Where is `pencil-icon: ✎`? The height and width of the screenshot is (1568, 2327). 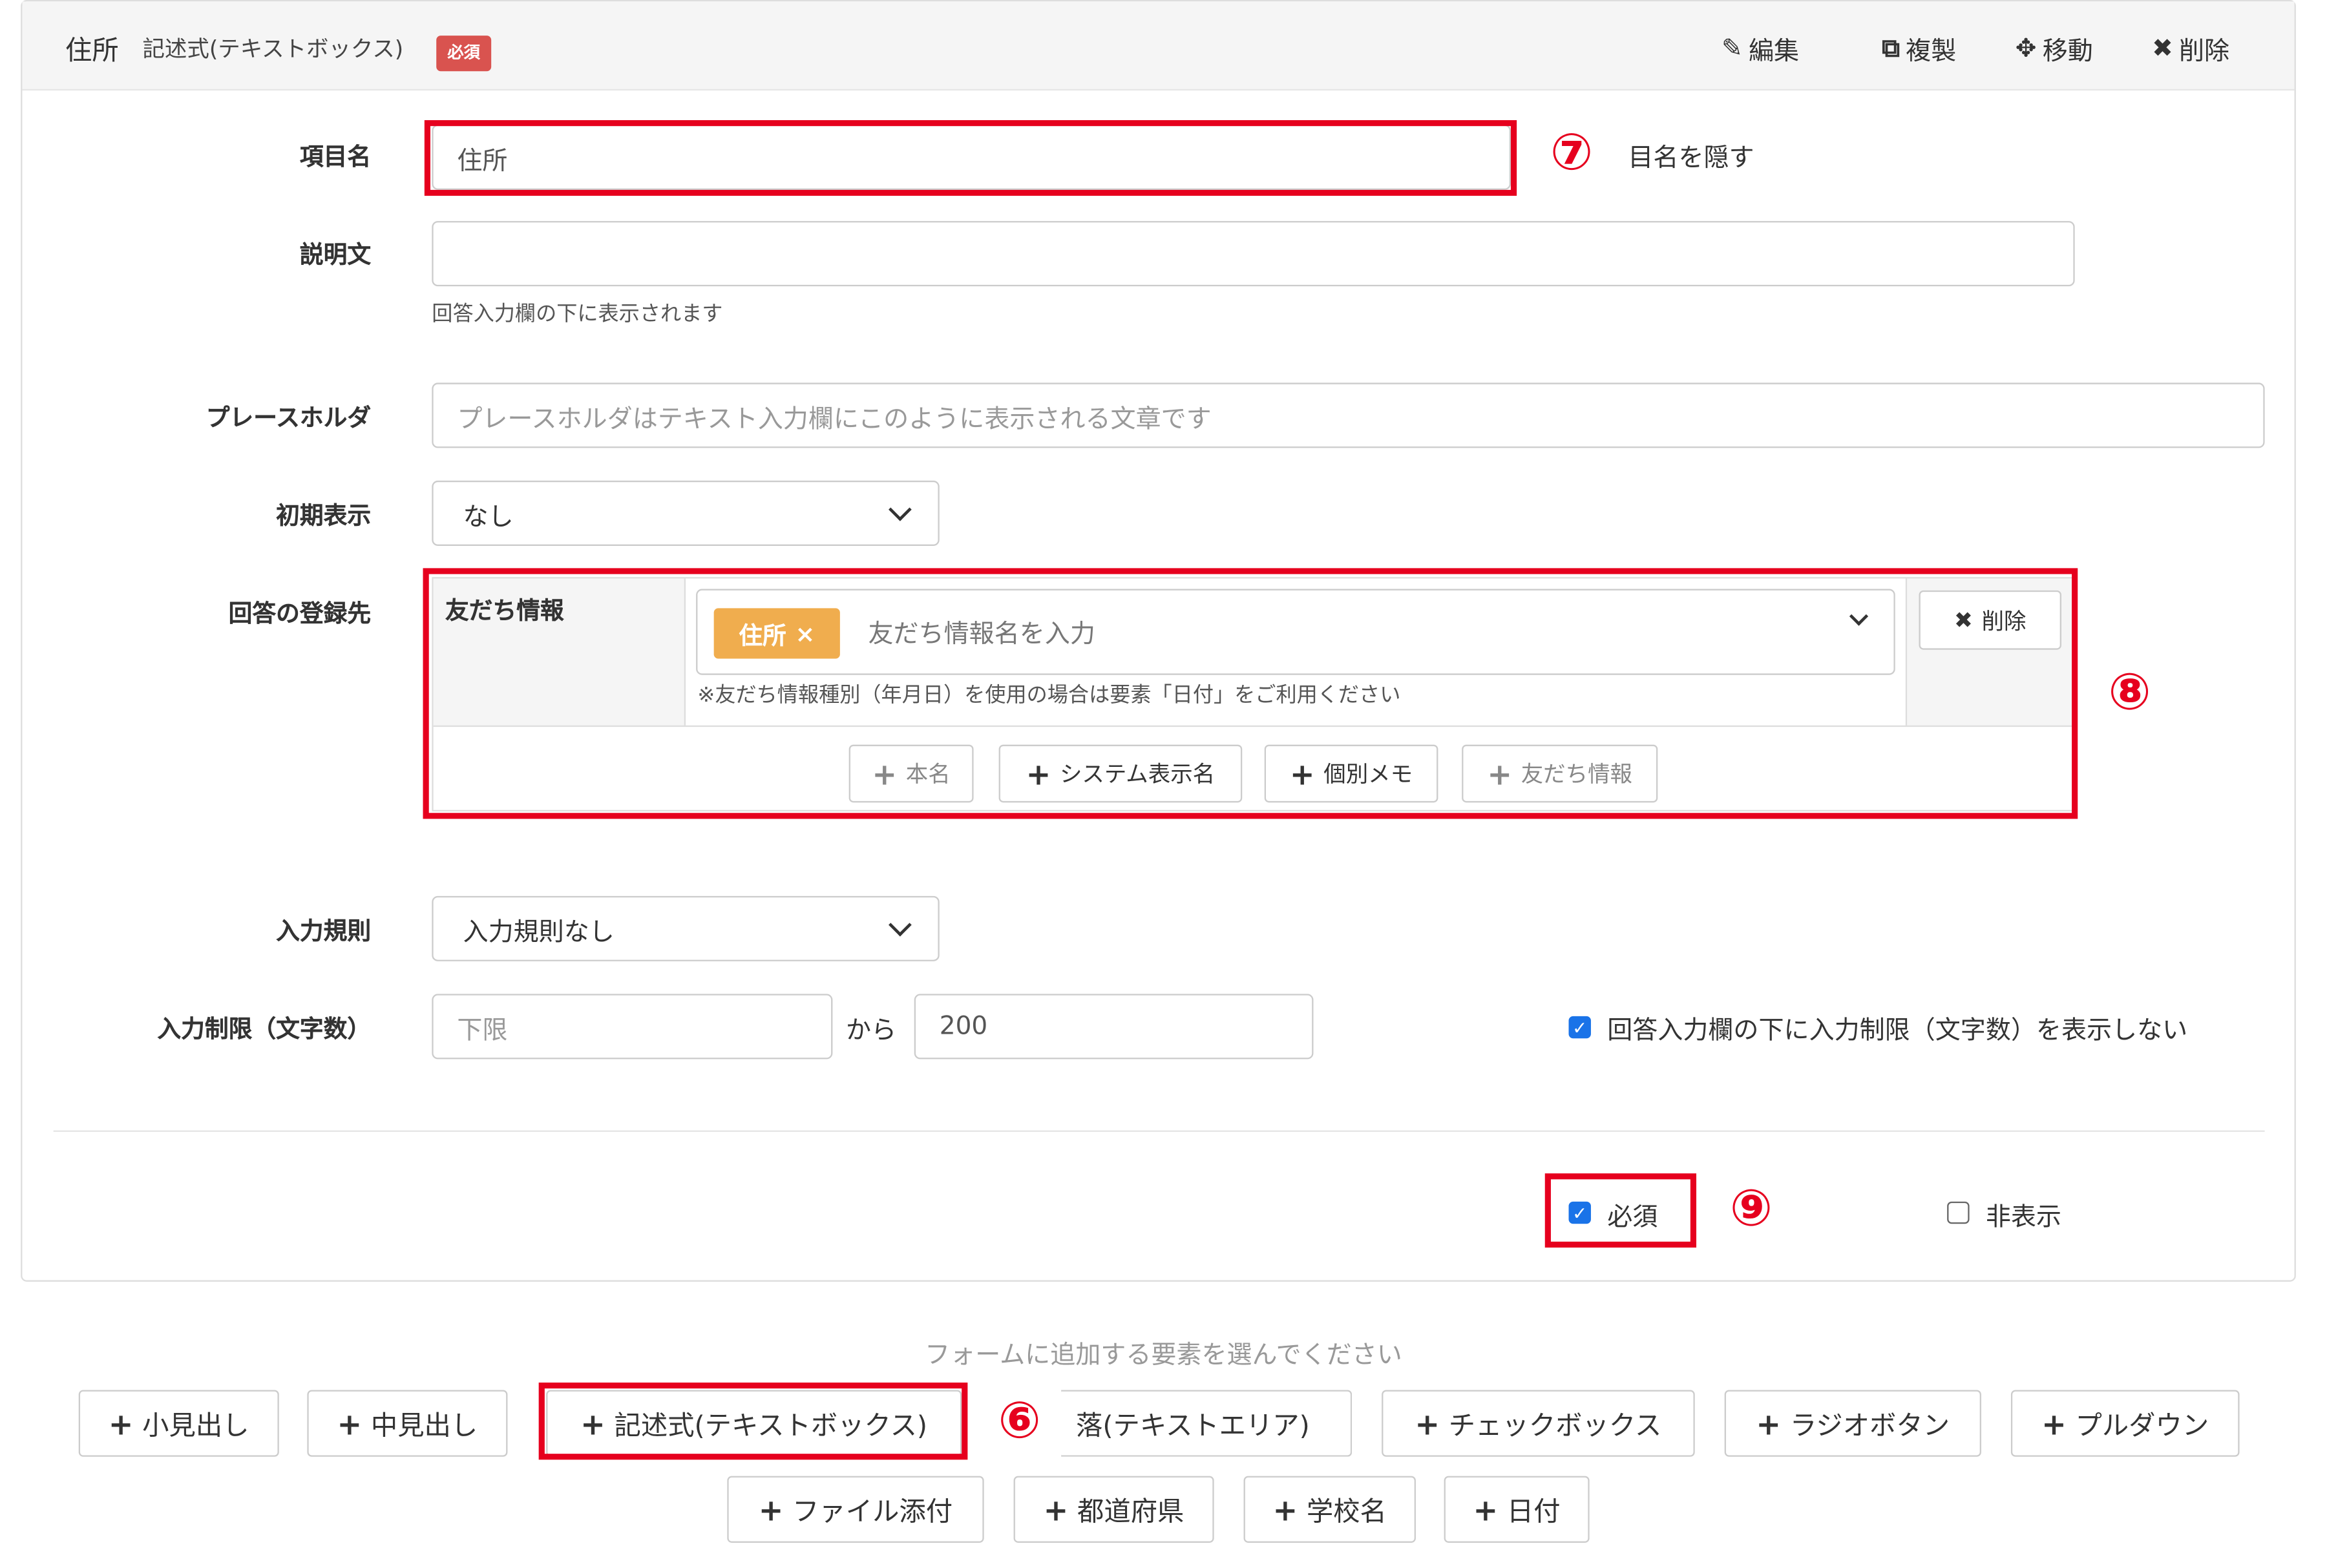
pencil-icon: ✎ is located at coordinates (1732, 48).